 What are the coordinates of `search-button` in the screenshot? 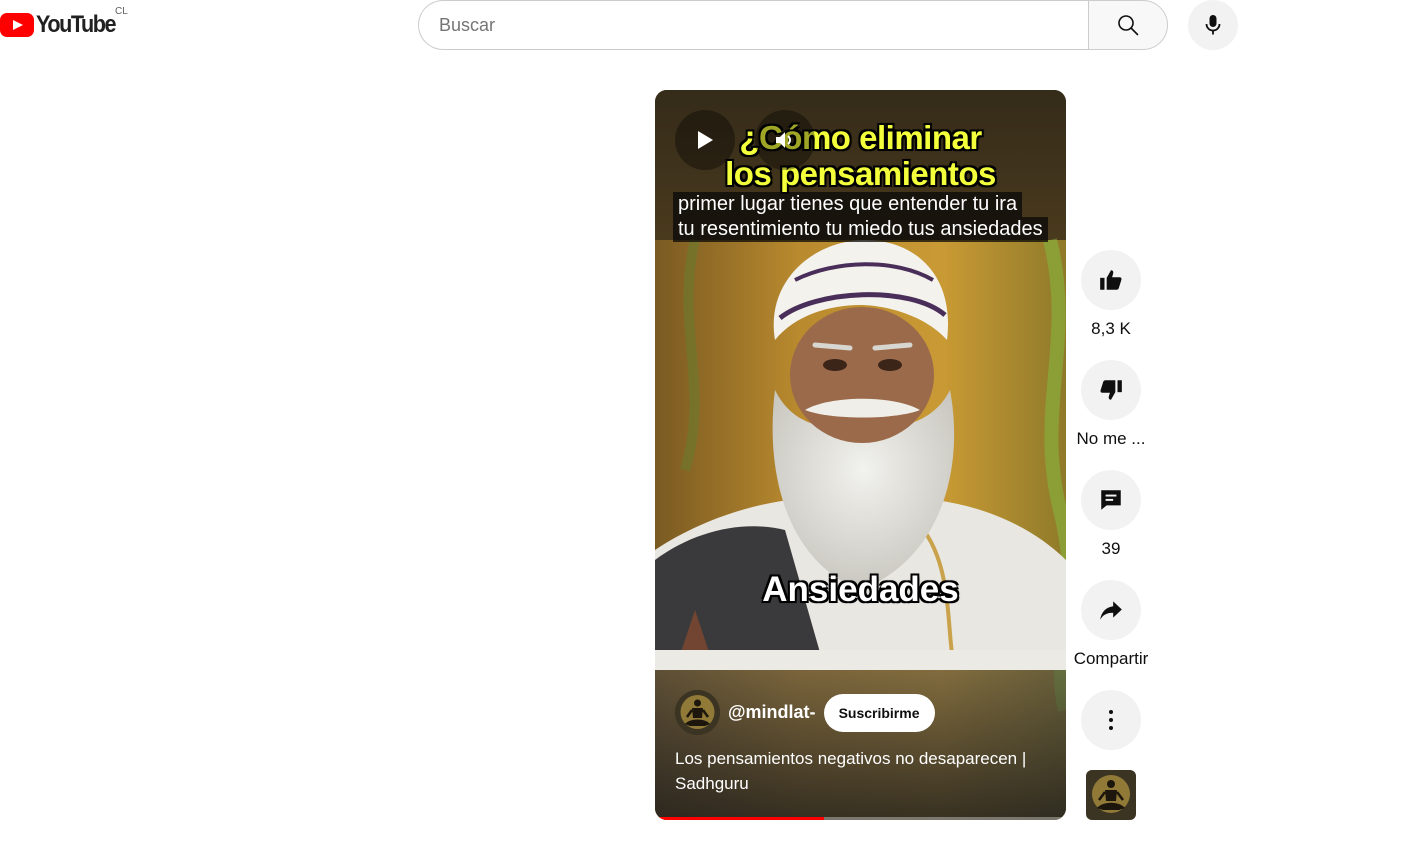 It's located at (1128, 25).